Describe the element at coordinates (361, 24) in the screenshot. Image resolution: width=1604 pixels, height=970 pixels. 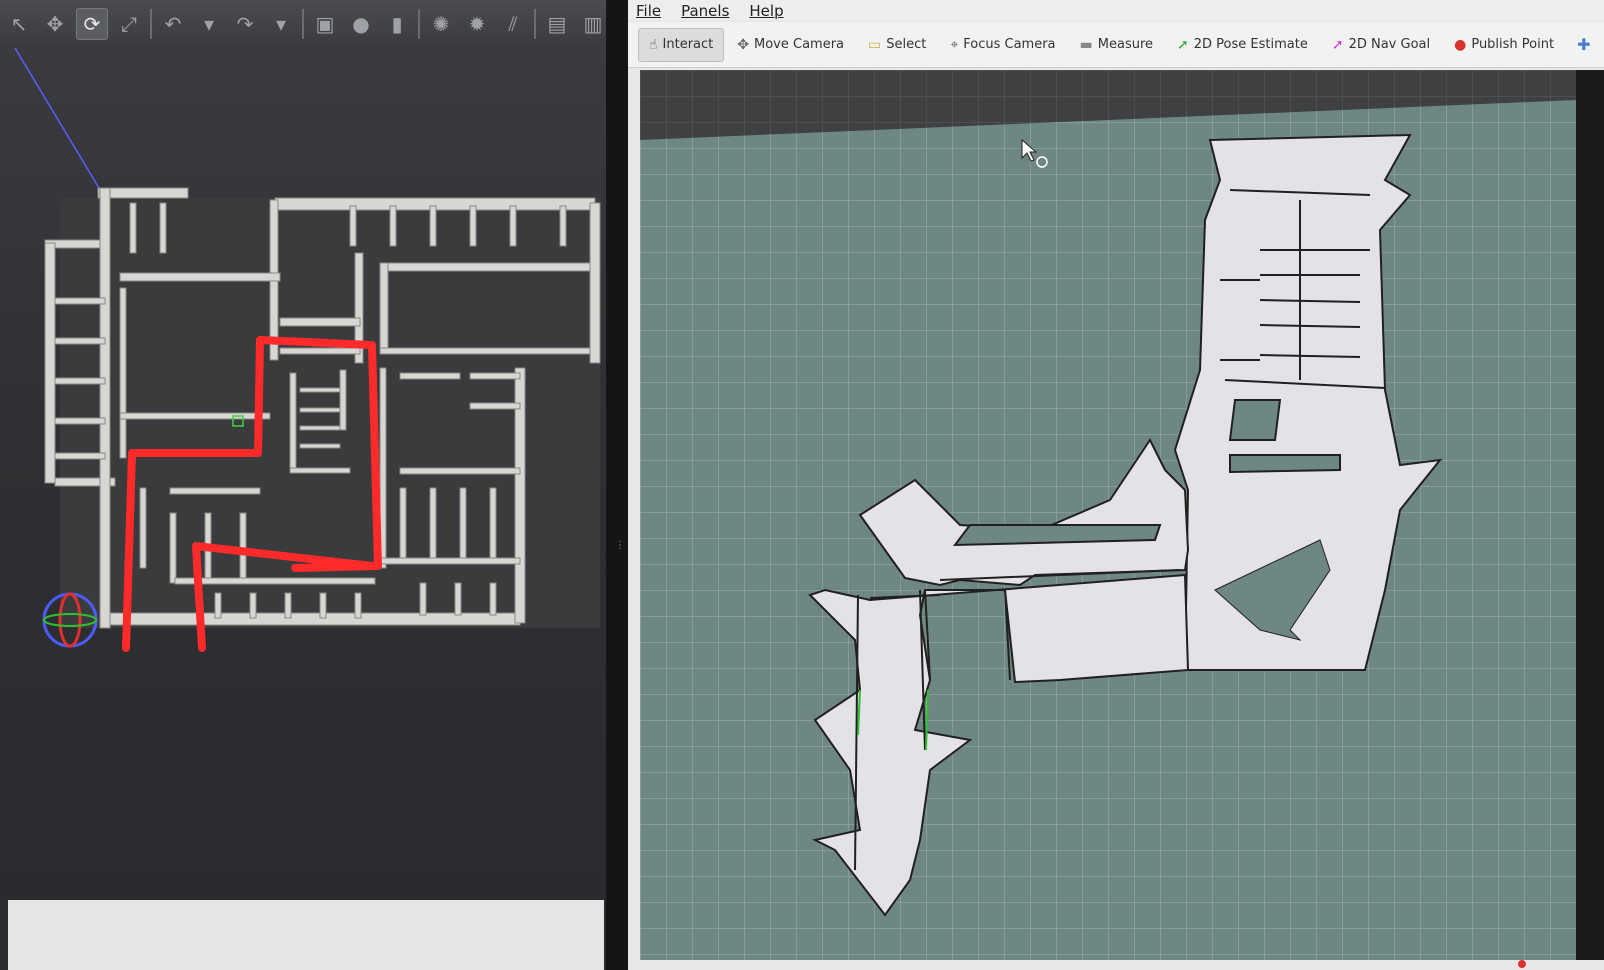
I see `sphere-shape-icon: ●` at that location.